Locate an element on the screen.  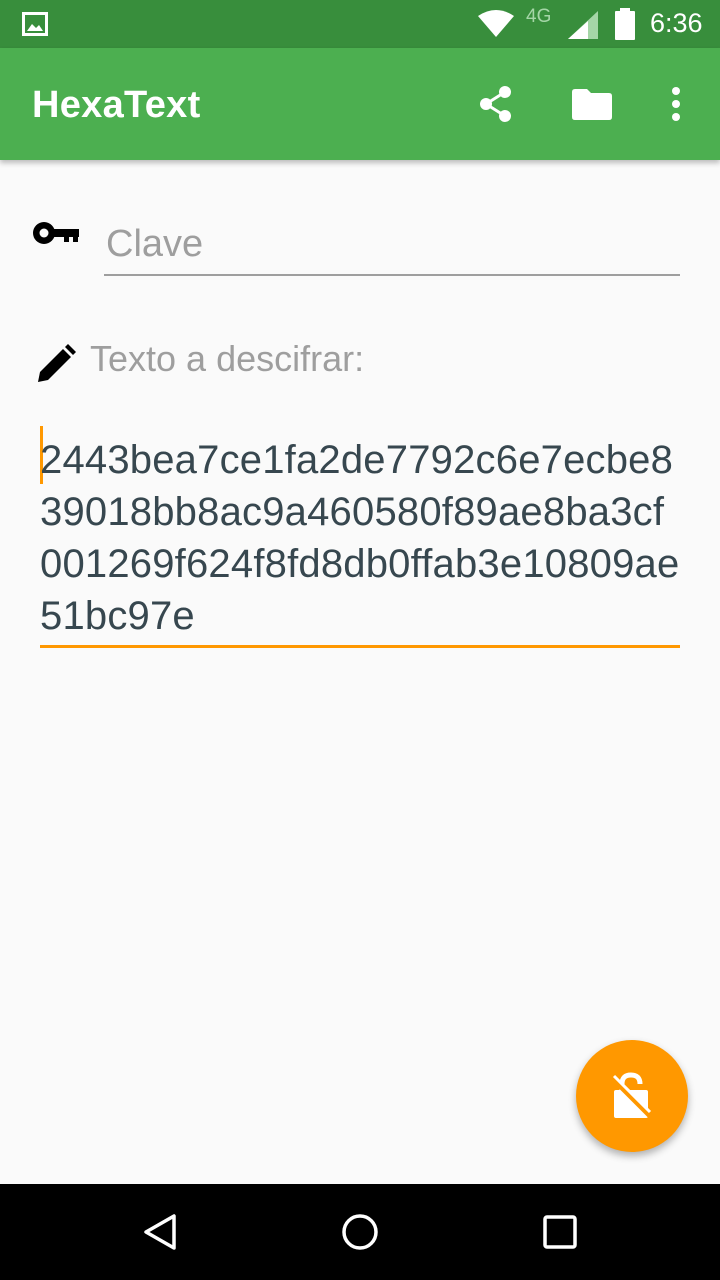
navigation-bar is located at coordinates (360, 1232).